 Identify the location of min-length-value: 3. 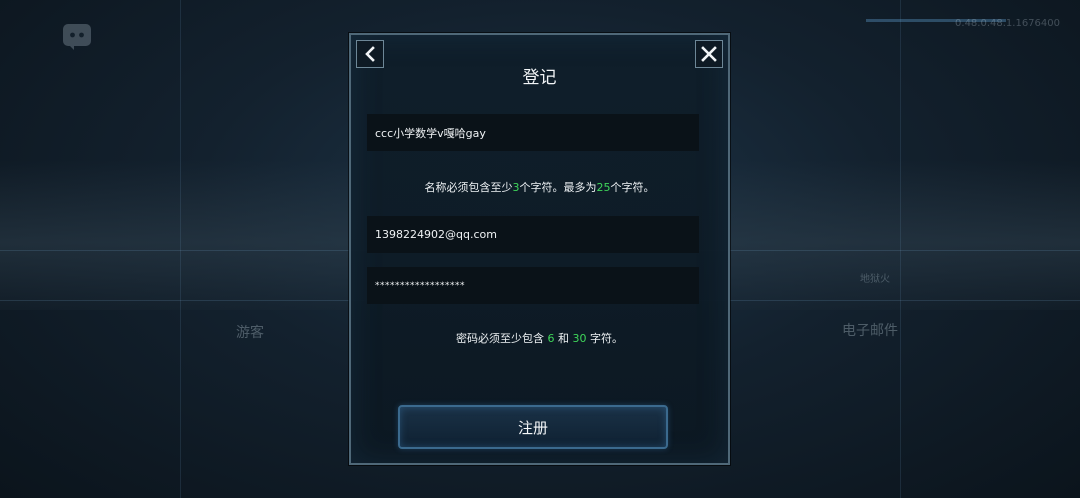
(516, 187).